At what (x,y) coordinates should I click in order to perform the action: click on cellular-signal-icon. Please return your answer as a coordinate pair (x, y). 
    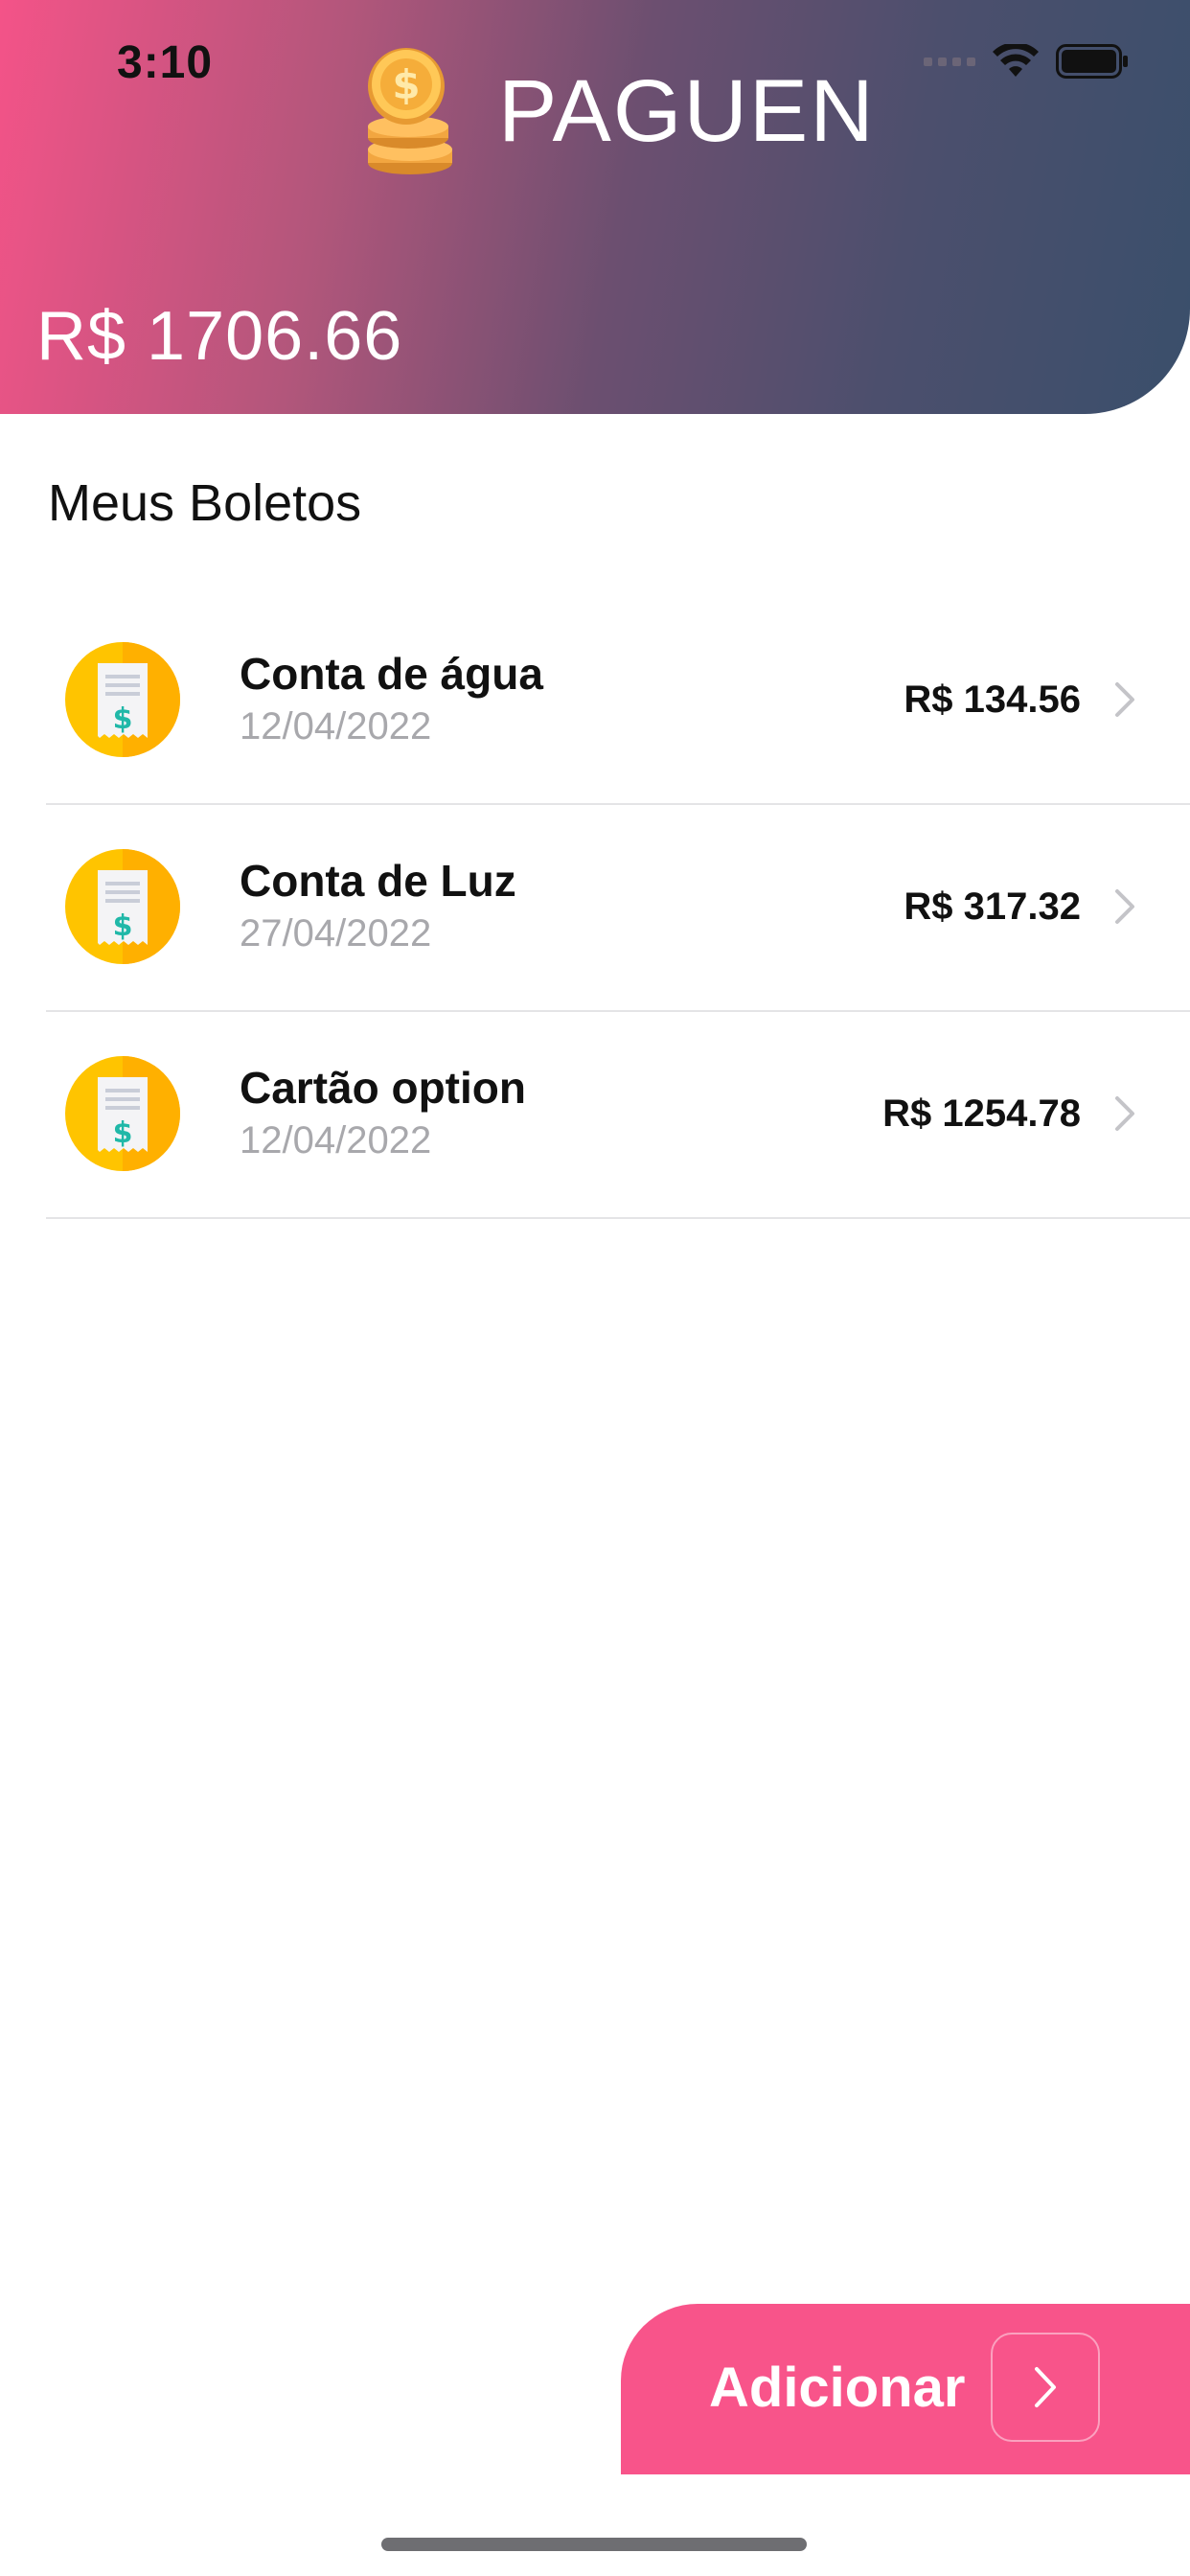
    Looking at the image, I should click on (950, 62).